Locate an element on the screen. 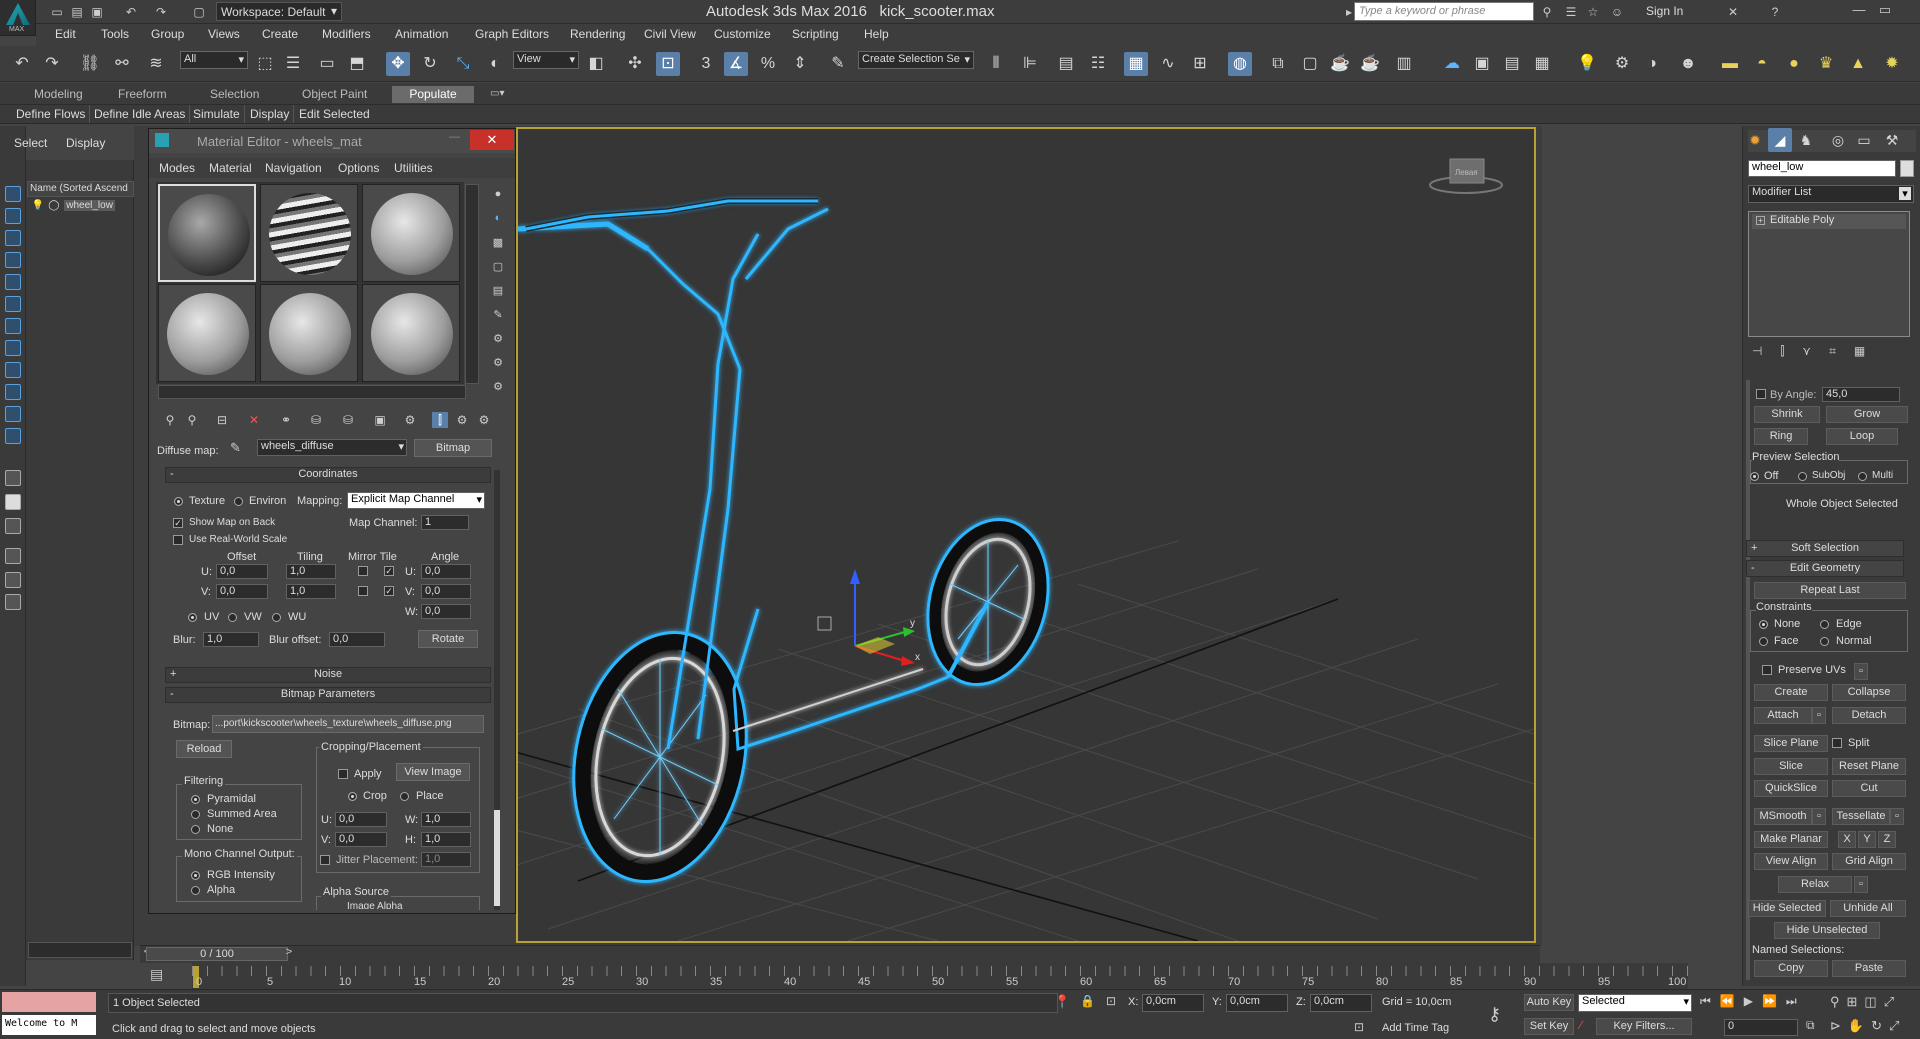 Image resolution: width=1920 pixels, height=1039 pixels. sphere-half-icon: ◓ is located at coordinates (1762, 64).